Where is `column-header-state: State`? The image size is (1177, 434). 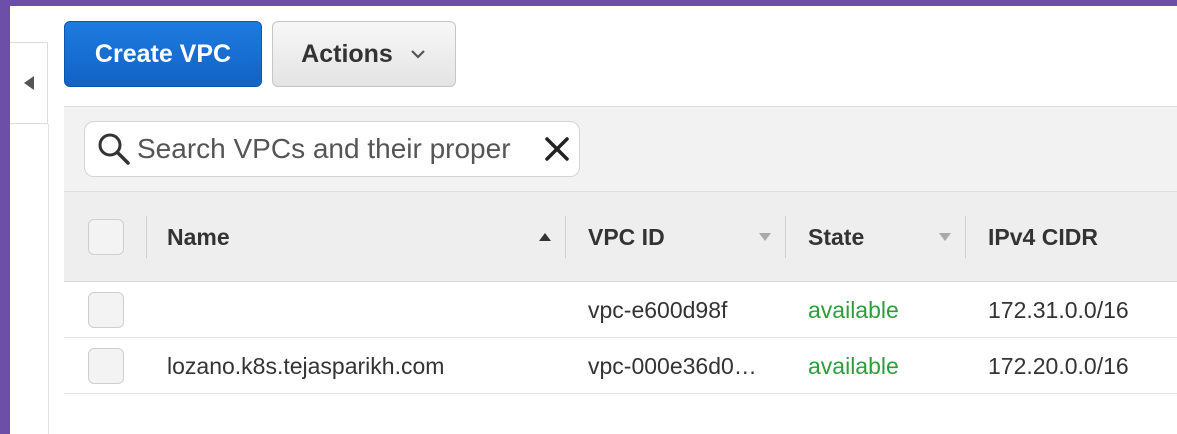
column-header-state: State is located at coordinates (836, 237).